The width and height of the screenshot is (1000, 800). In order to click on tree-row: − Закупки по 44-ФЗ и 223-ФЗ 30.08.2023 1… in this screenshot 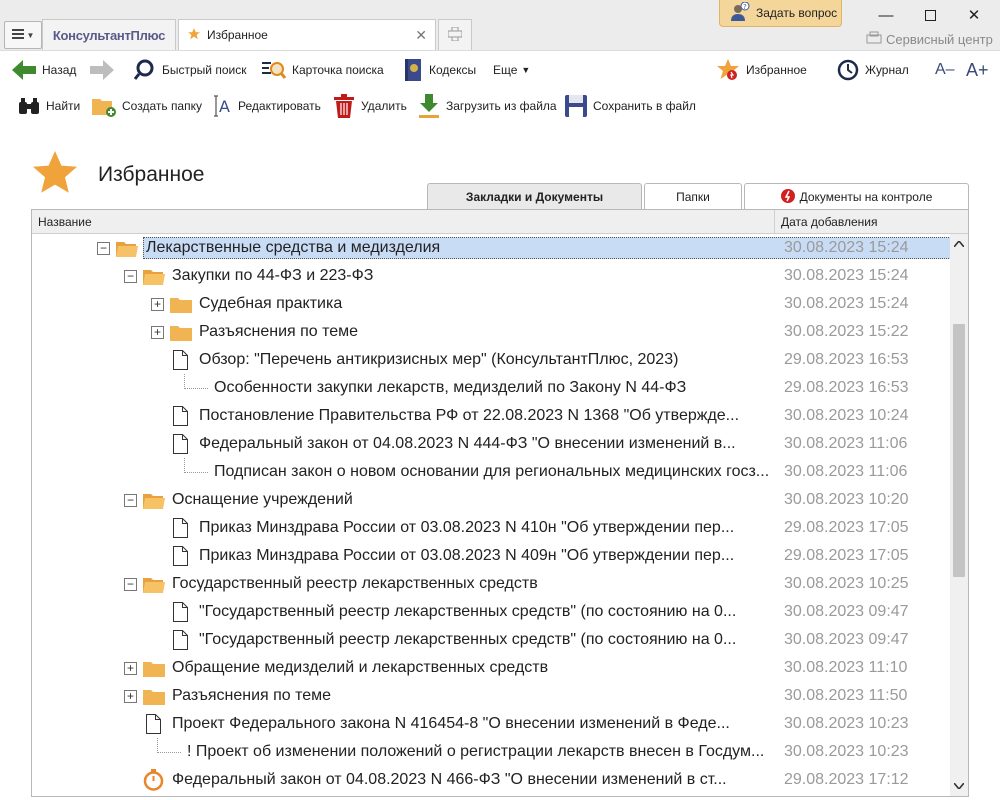, I will do `click(491, 276)`.